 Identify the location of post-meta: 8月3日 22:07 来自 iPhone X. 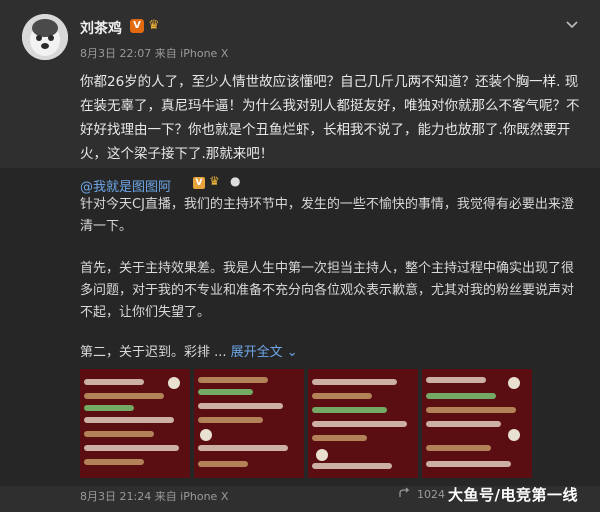
(154, 53).